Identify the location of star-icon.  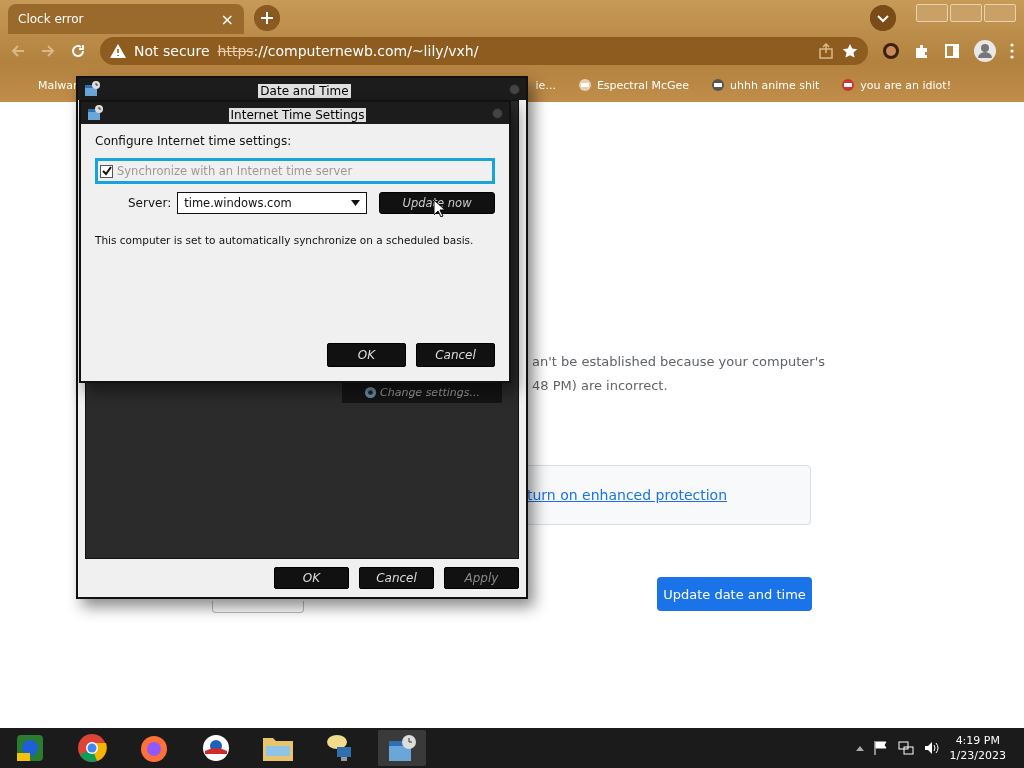
(850, 51).